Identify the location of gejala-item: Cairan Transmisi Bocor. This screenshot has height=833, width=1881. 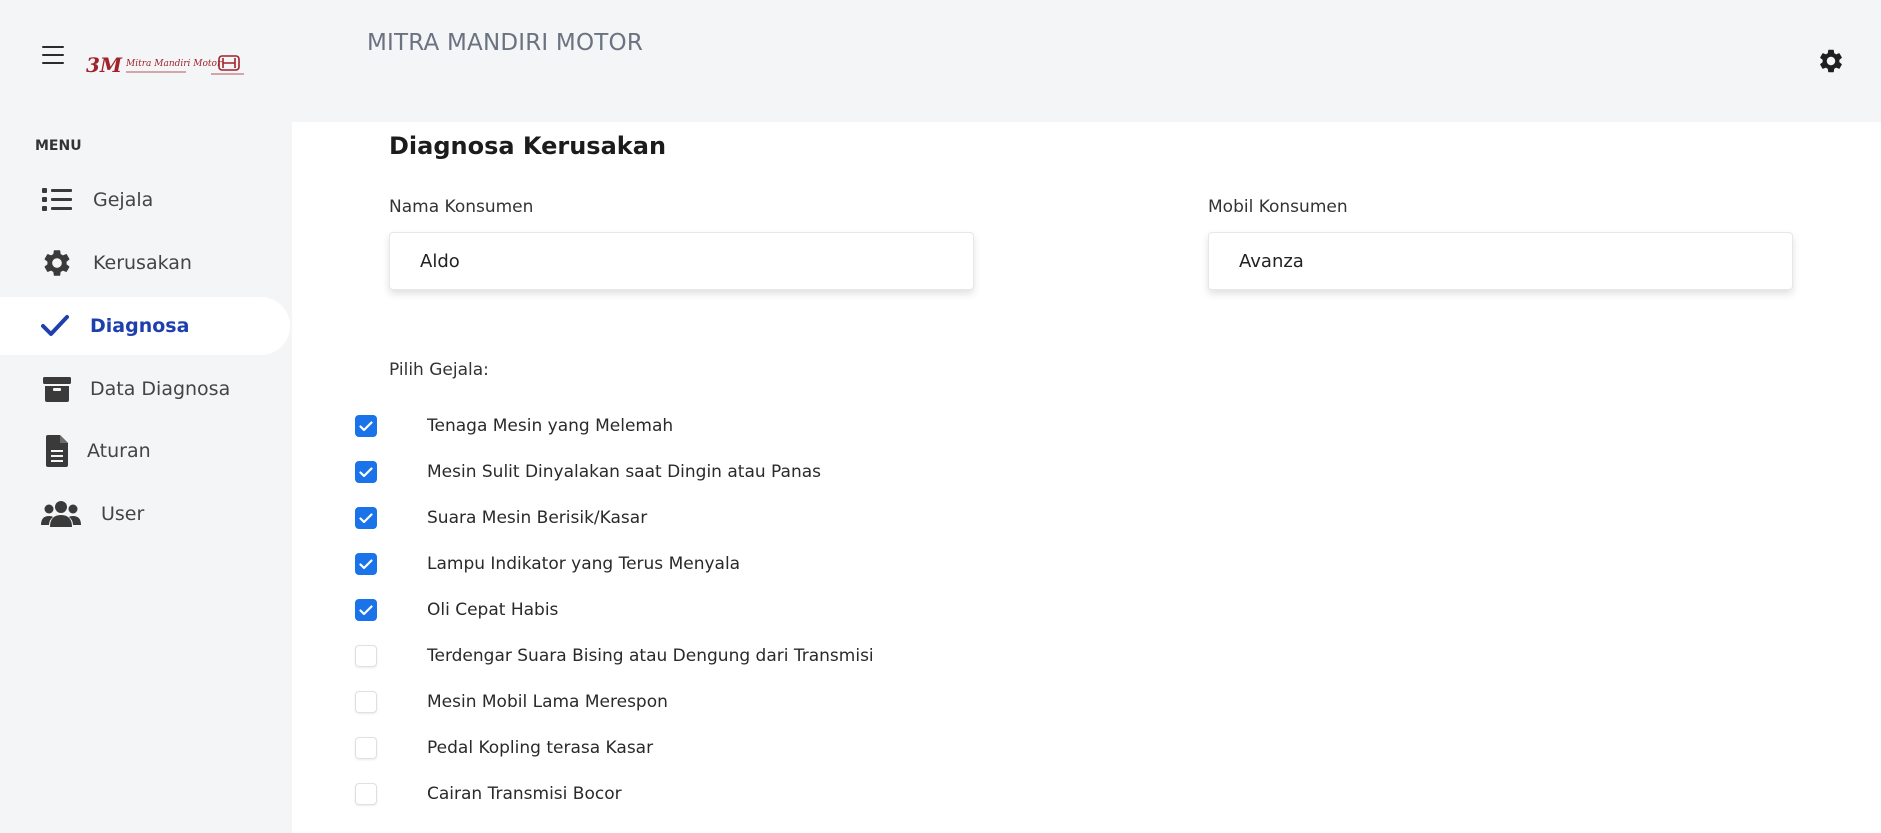
(488, 794).